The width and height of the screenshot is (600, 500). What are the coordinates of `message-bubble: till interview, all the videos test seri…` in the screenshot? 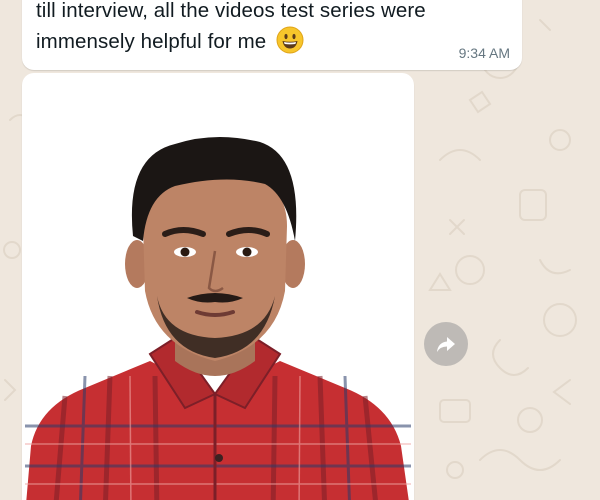 It's located at (272, 35).